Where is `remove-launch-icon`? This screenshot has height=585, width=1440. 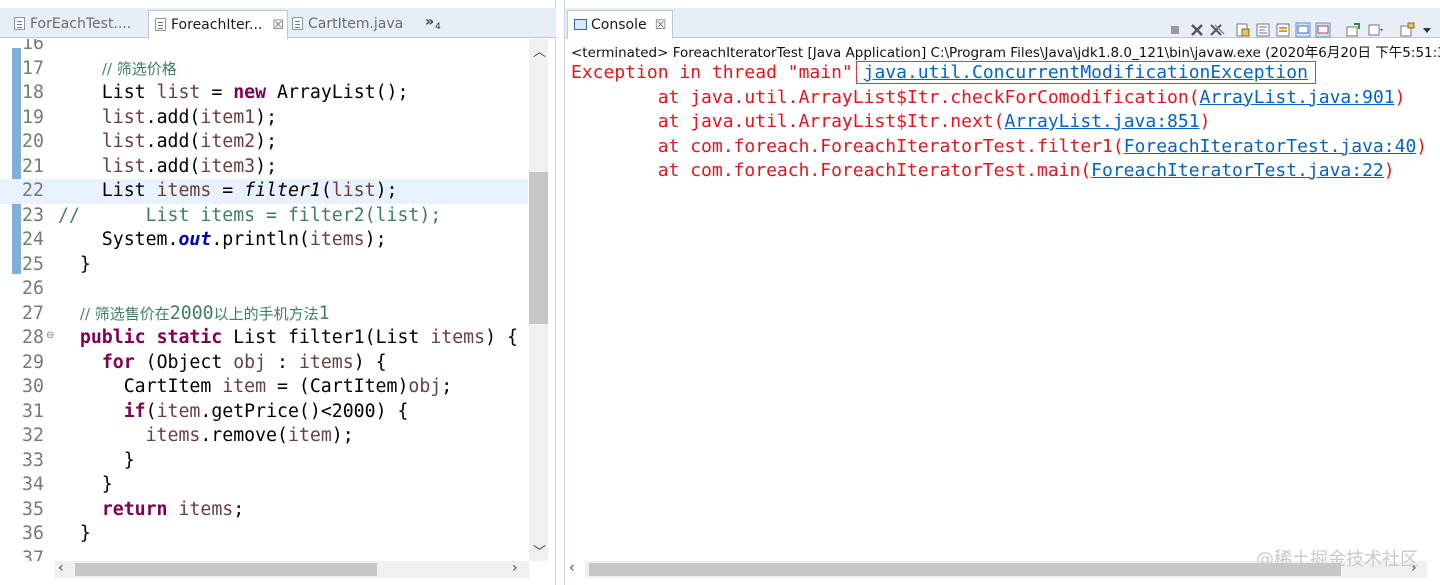 remove-launch-icon is located at coordinates (1197, 30).